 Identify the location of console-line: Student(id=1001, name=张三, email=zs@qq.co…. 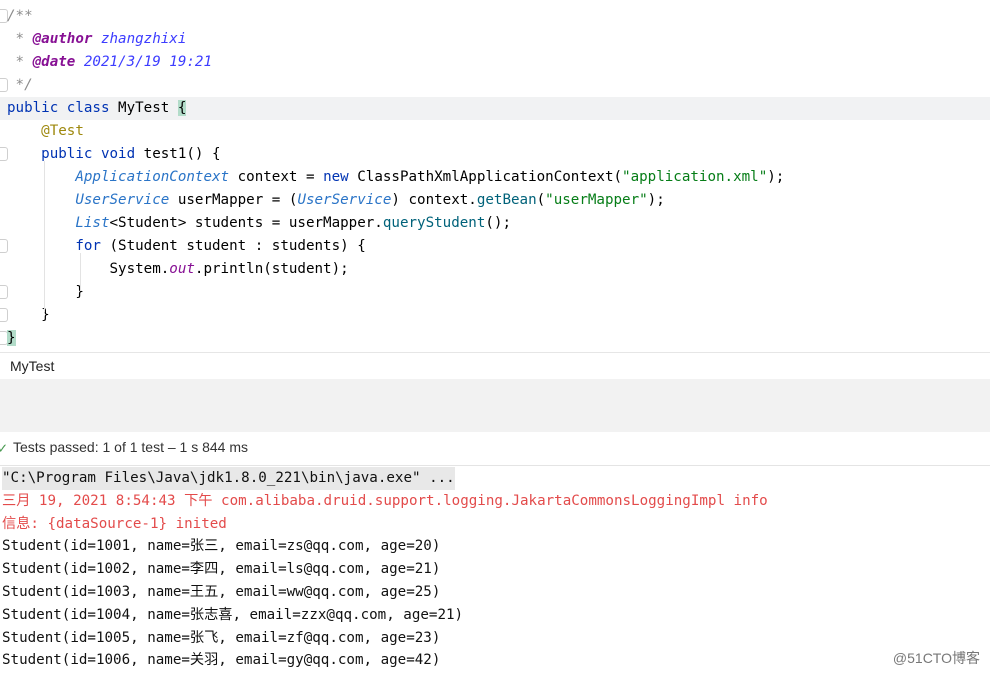
(221, 546).